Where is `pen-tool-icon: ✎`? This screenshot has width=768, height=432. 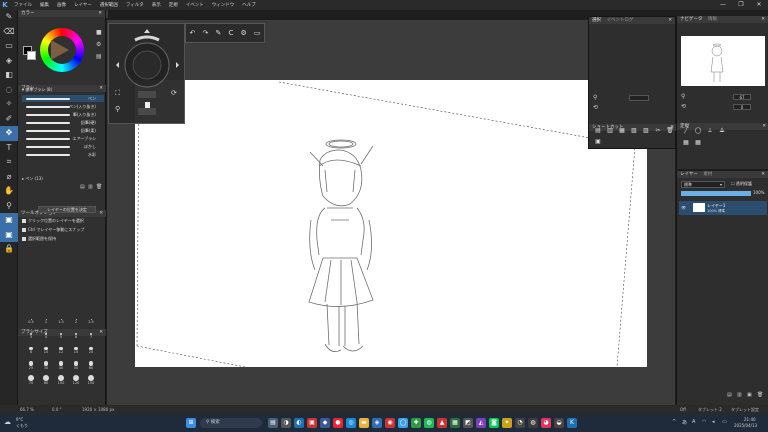 pen-tool-icon: ✎ is located at coordinates (9, 17).